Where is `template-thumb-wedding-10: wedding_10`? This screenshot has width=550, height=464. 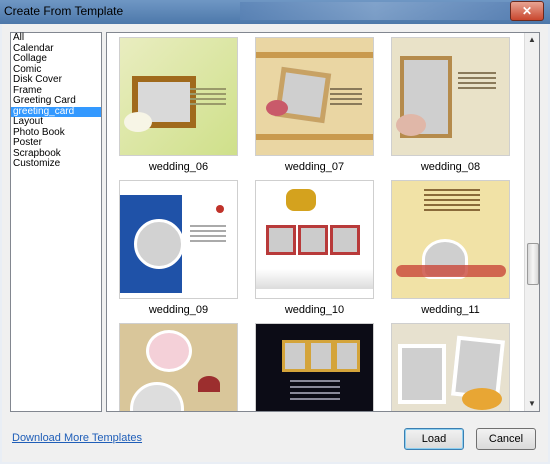
template-thumb-wedding-10: wedding_10 is located at coordinates (314, 248).